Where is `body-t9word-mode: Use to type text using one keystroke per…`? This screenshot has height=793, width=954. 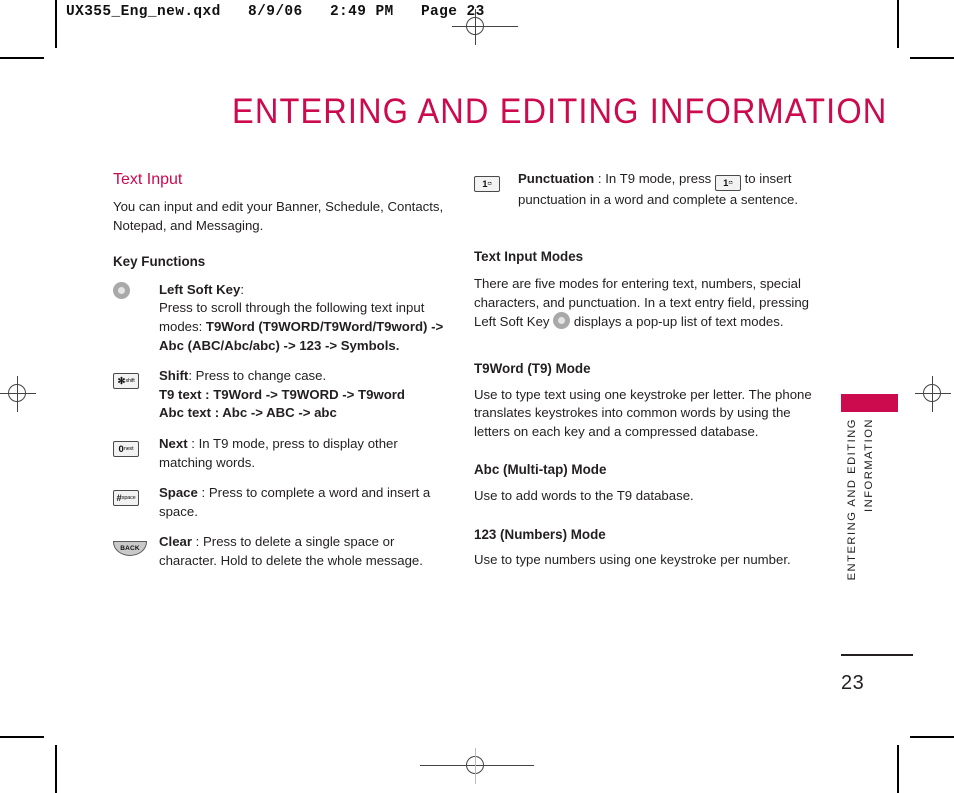
body-t9word-mode: Use to type text using one keystroke per… is located at coordinates (643, 412).